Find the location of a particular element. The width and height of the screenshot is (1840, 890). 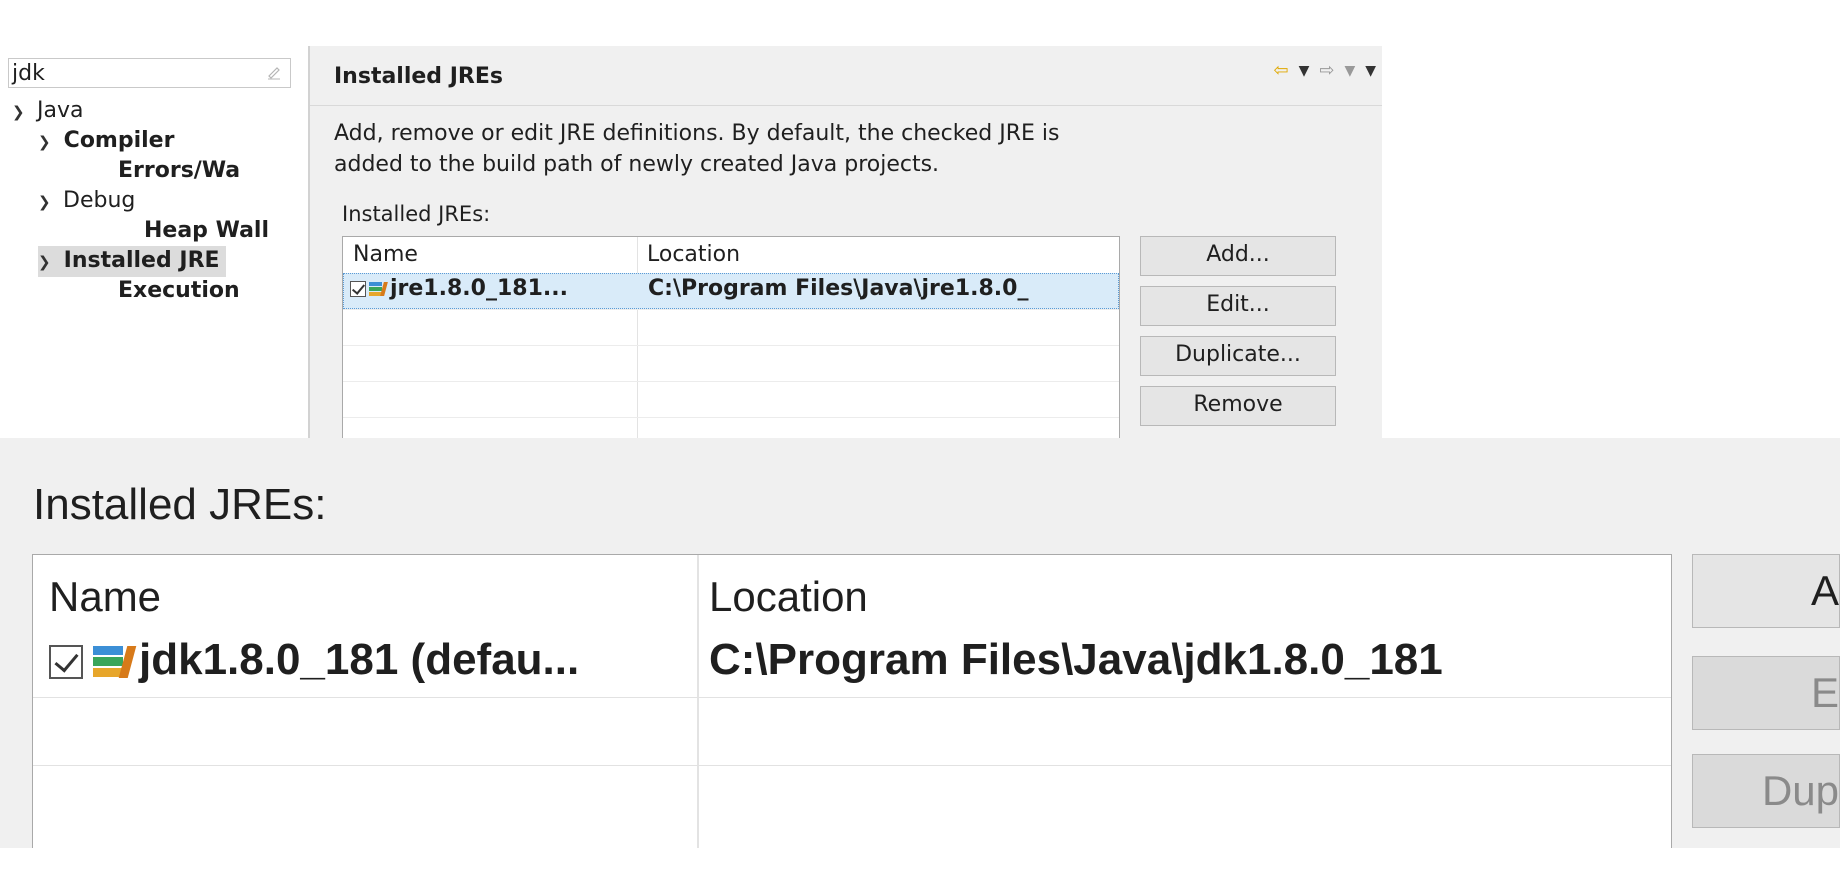

tree-item-java: ❯ Java is located at coordinates (47, 111).